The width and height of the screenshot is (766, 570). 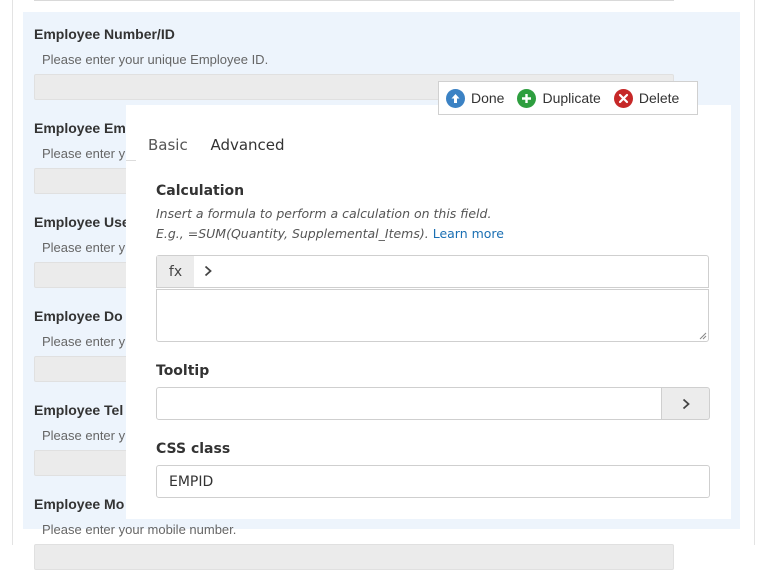 I want to click on fx-function-button: fx, so click(x=175, y=271).